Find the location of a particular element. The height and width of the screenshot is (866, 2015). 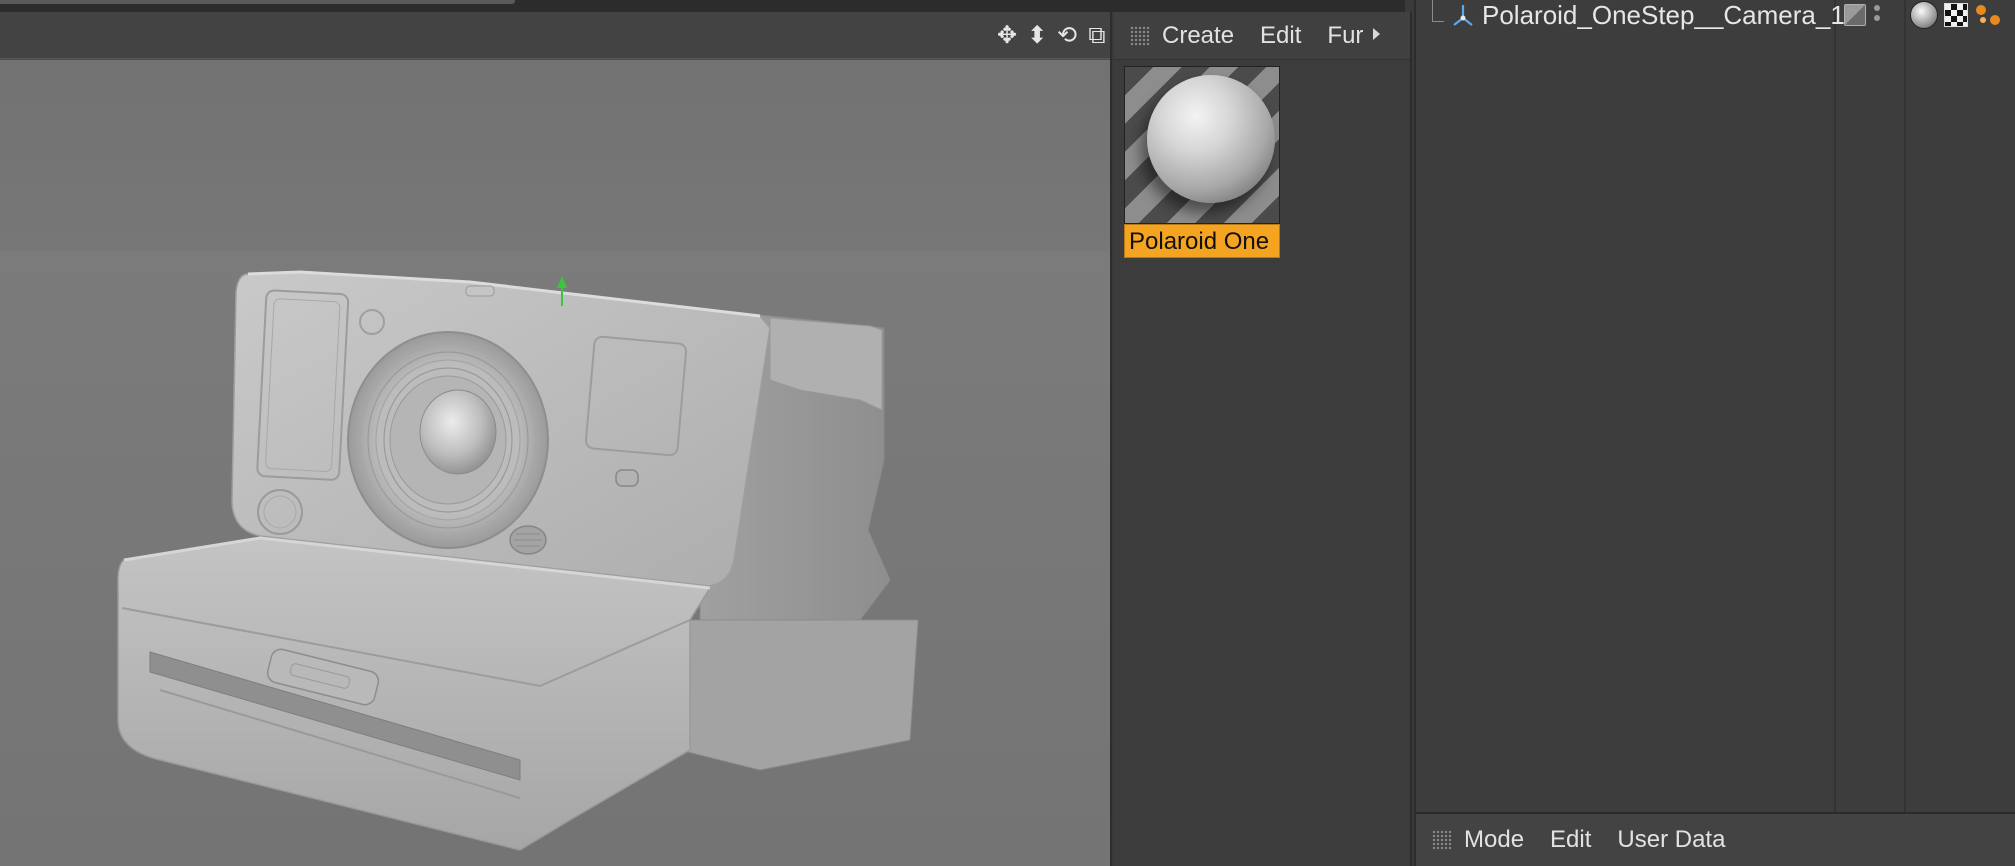

visibility-dots-icon is located at coordinates (1877, 15).